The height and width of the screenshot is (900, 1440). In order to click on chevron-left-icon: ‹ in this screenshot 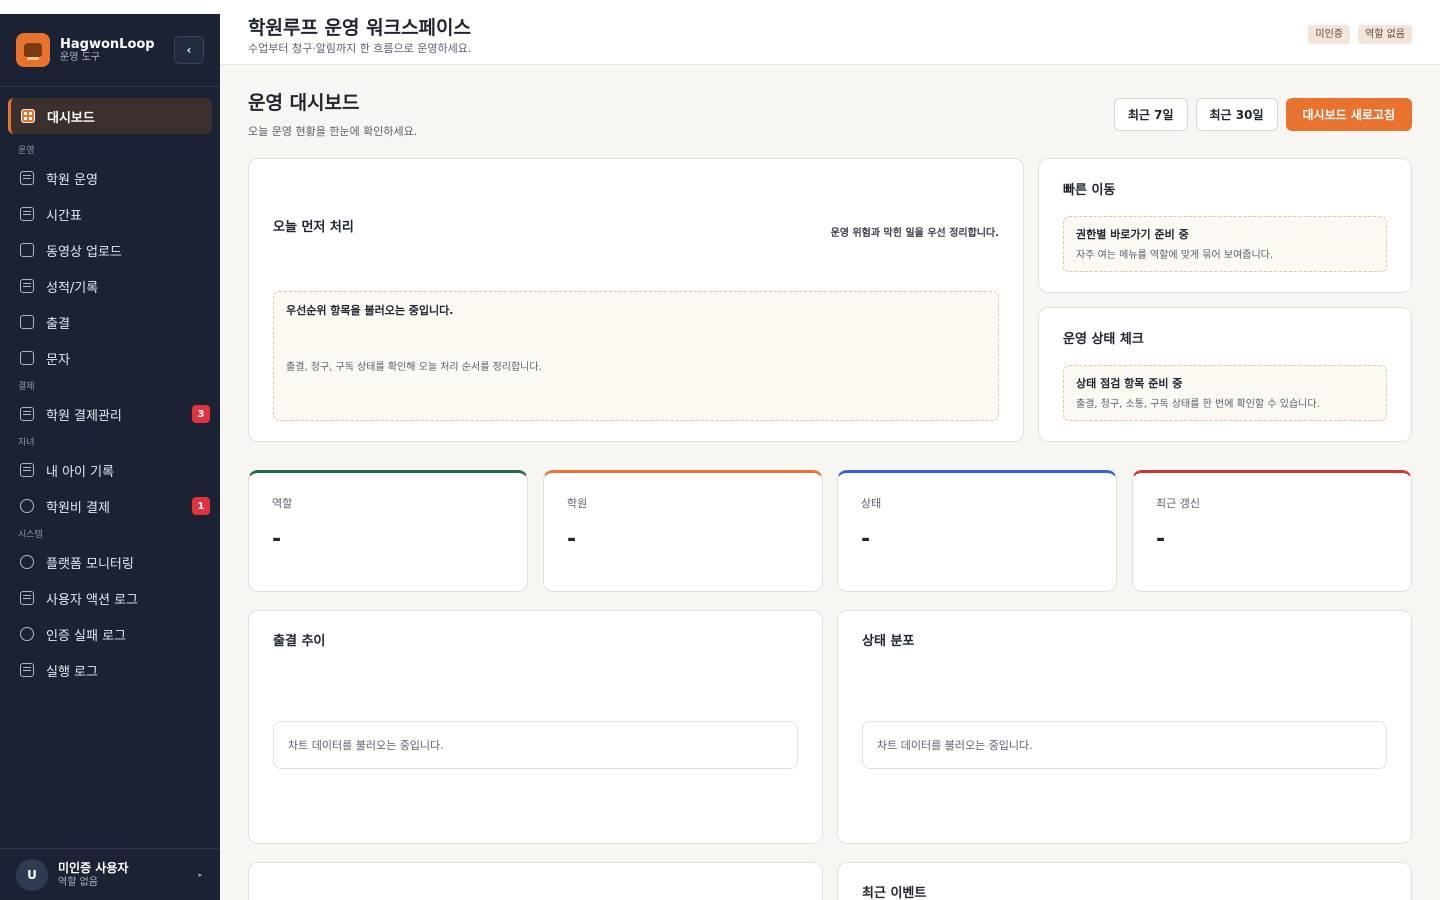, I will do `click(189, 50)`.